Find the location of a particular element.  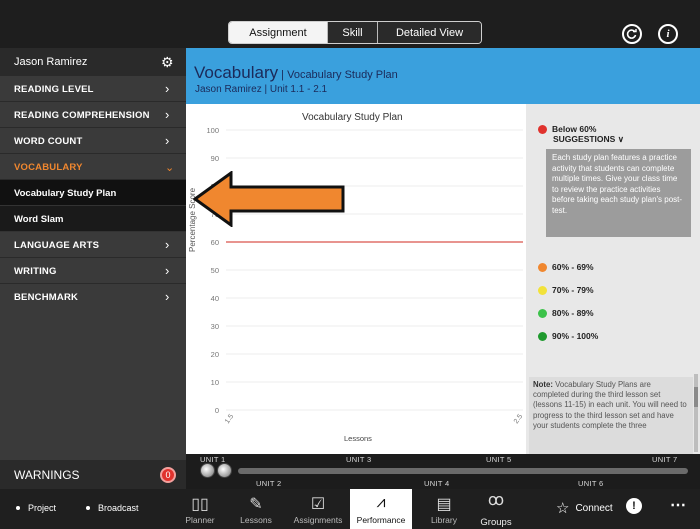

nav-performance: ⩘ Performance is located at coordinates (381, 509).